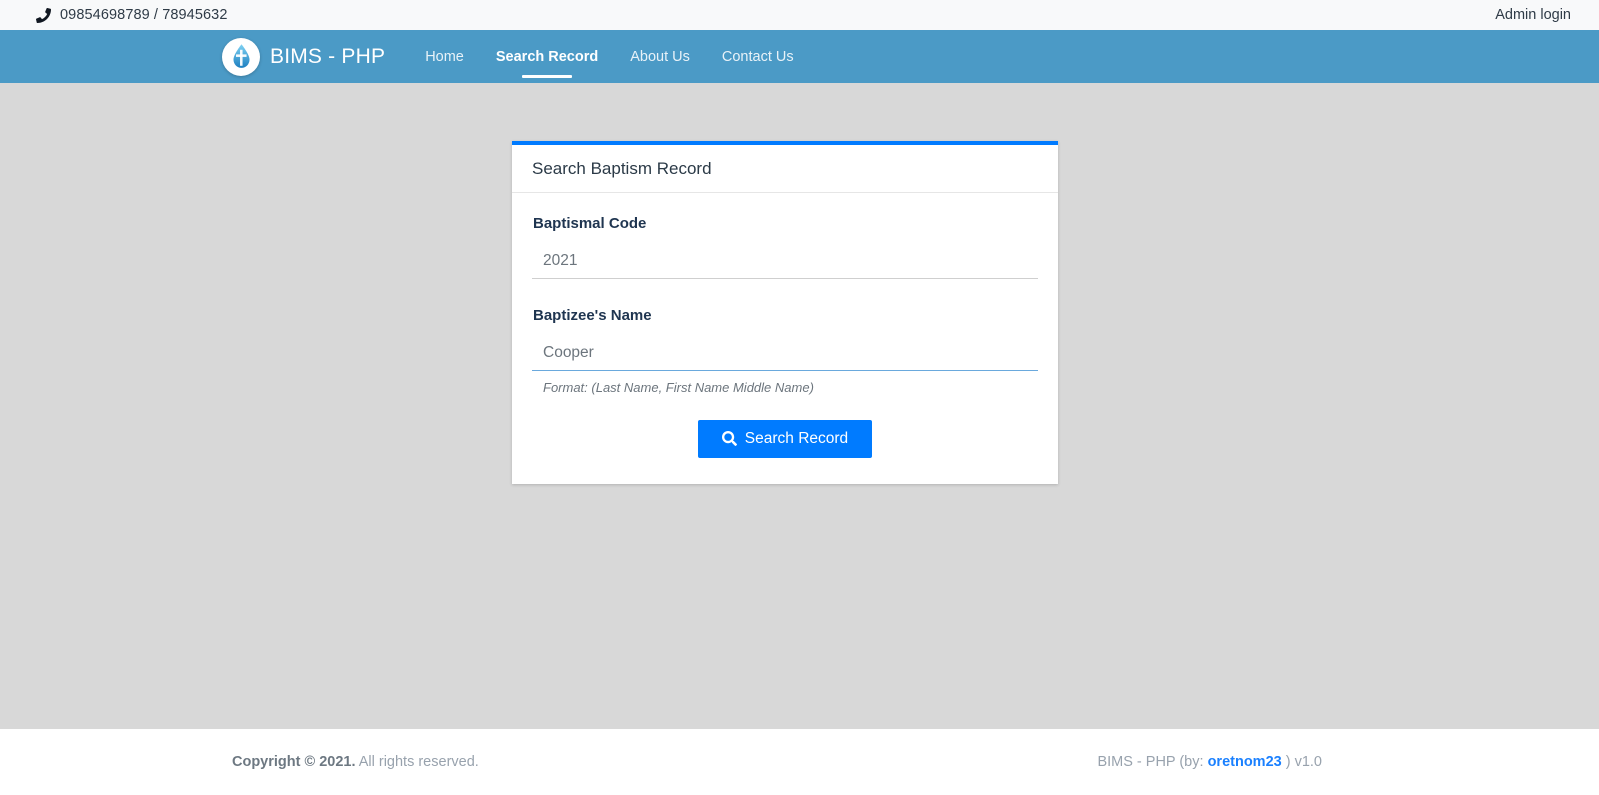 The width and height of the screenshot is (1599, 795). What do you see at coordinates (1152, 762) in the screenshot?
I see `footer-credit-prefix: BIMS - PHP (by:` at bounding box center [1152, 762].